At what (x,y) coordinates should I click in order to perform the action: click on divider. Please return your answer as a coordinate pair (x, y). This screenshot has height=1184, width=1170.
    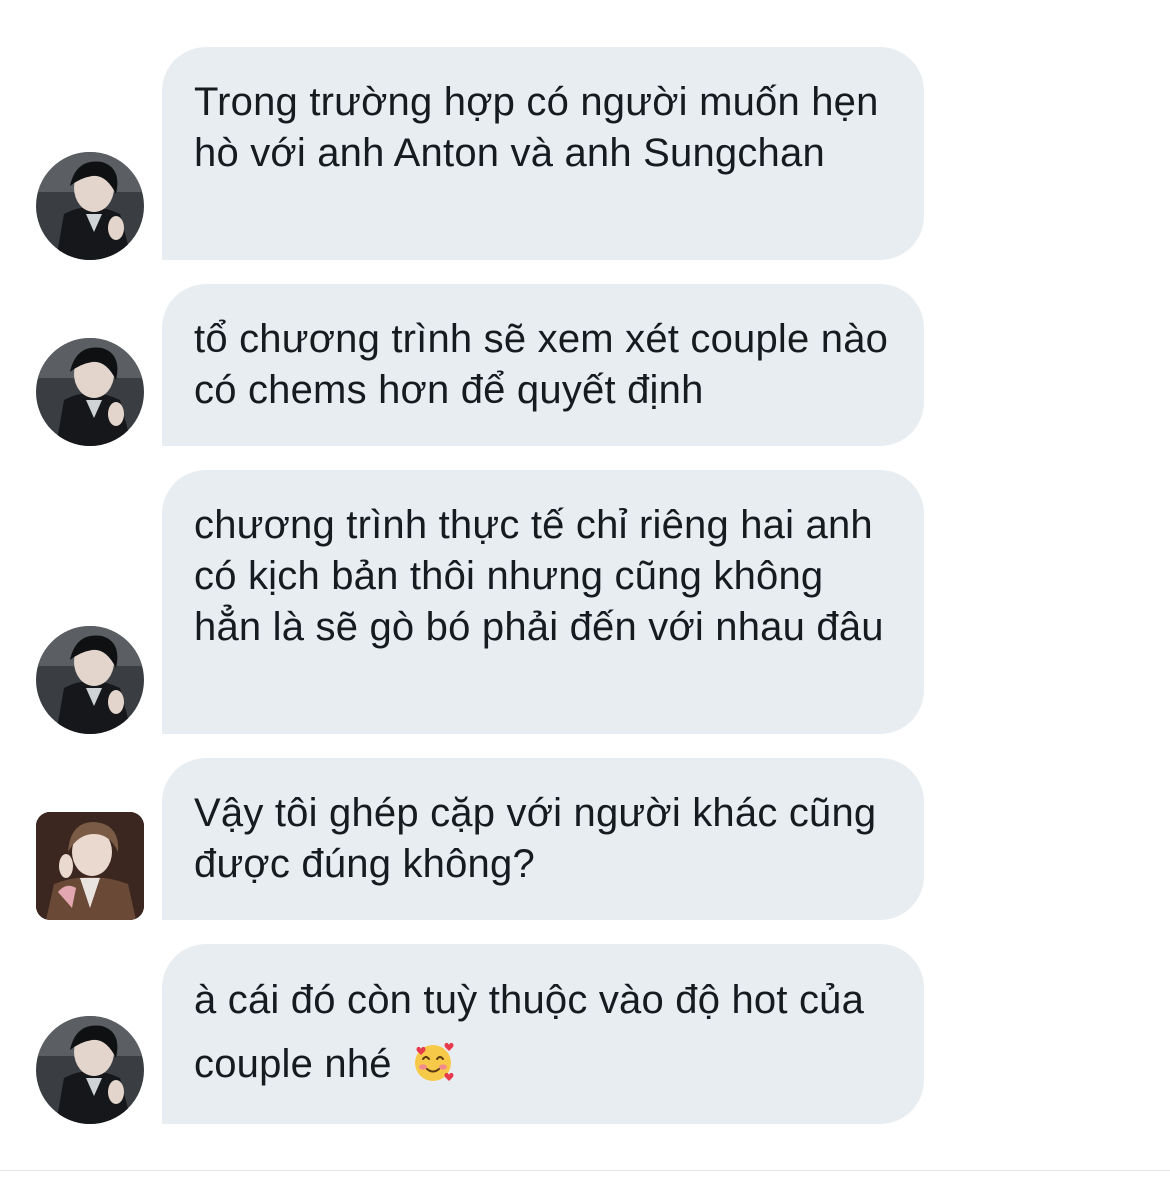
    Looking at the image, I should click on (585, 1170).